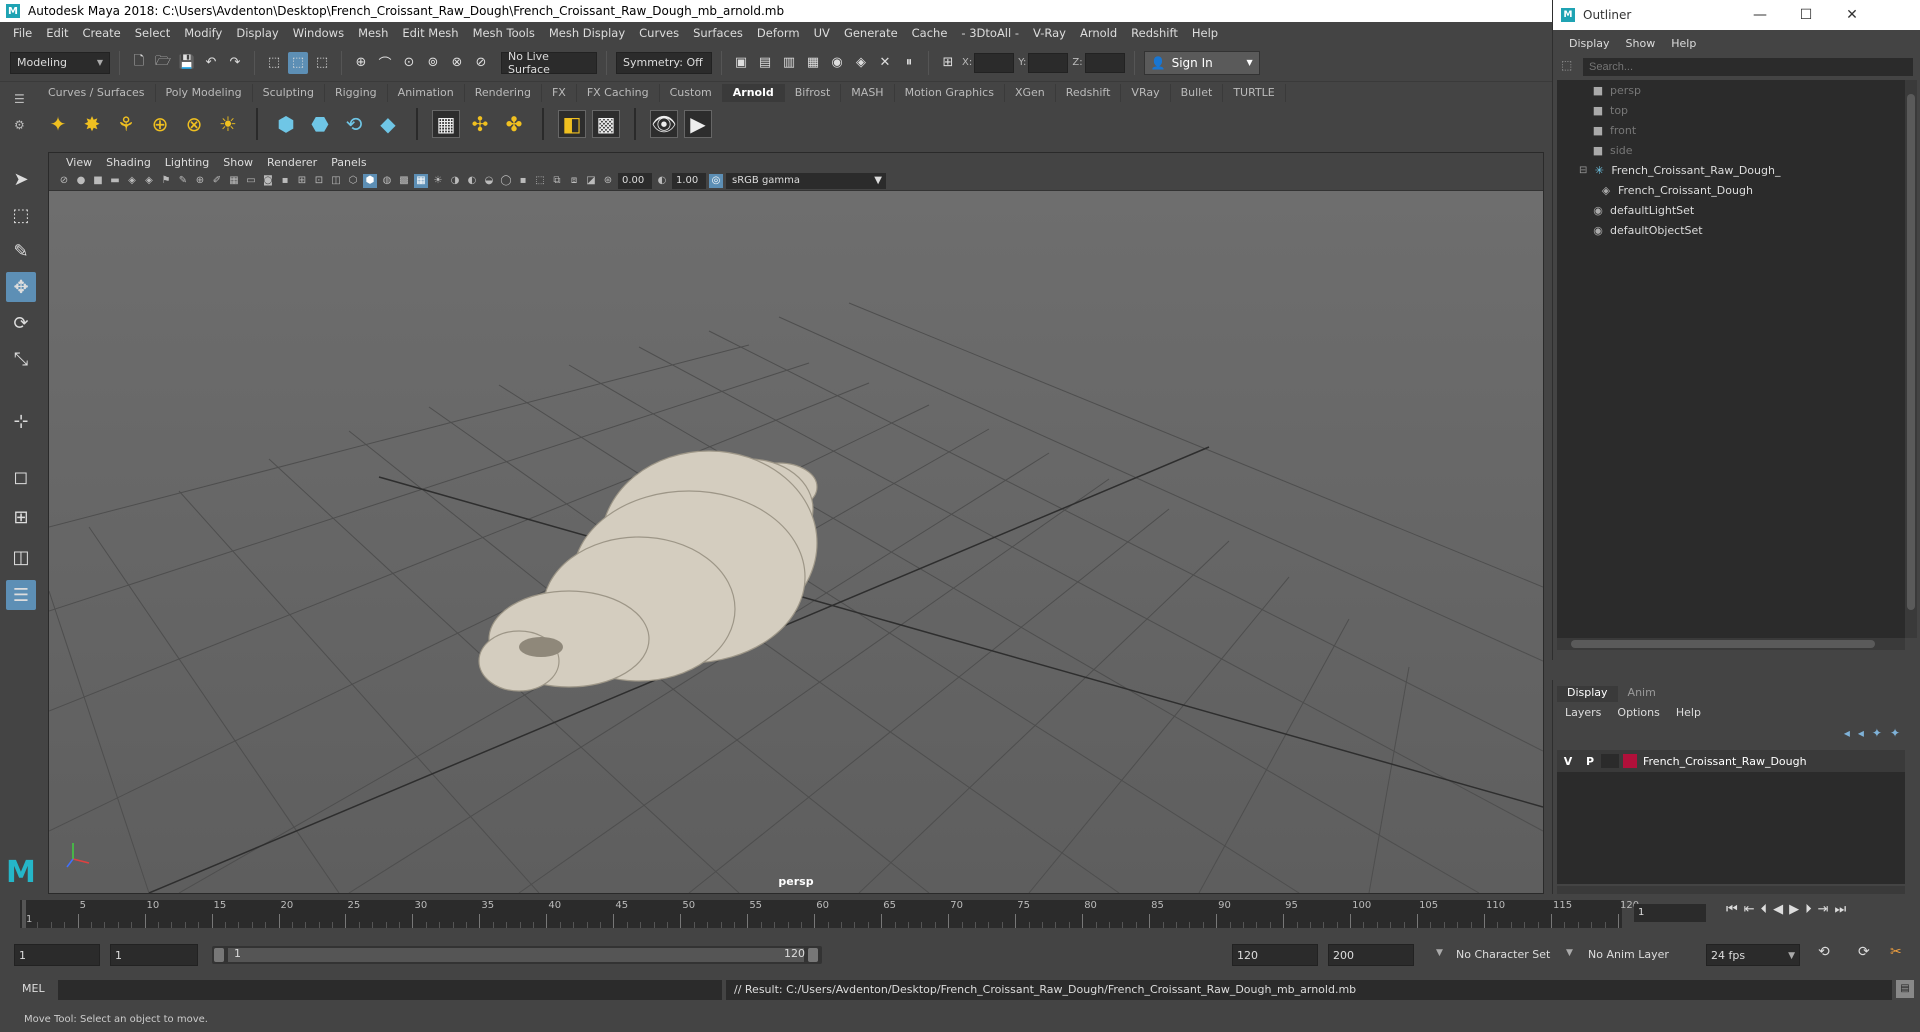 The height and width of the screenshot is (1032, 1920). What do you see at coordinates (1616, 90) in the screenshot?
I see `outliner-item: ■ persp` at bounding box center [1616, 90].